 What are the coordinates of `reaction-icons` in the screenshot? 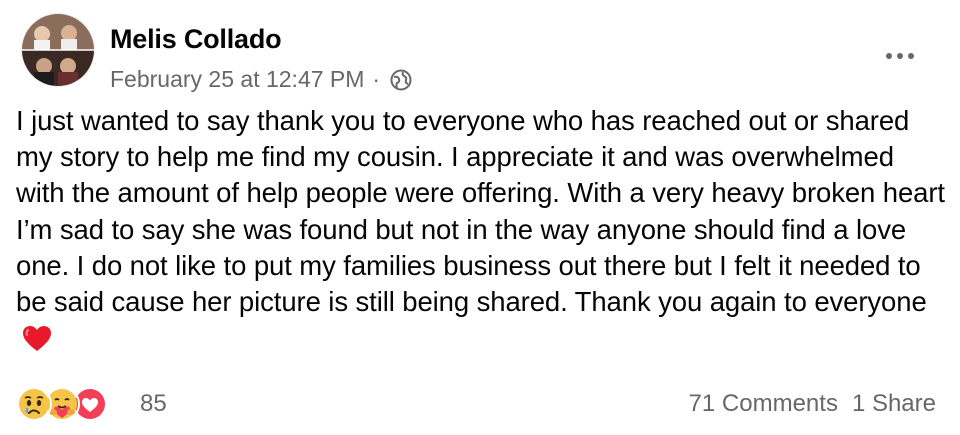 It's located at (62, 404).